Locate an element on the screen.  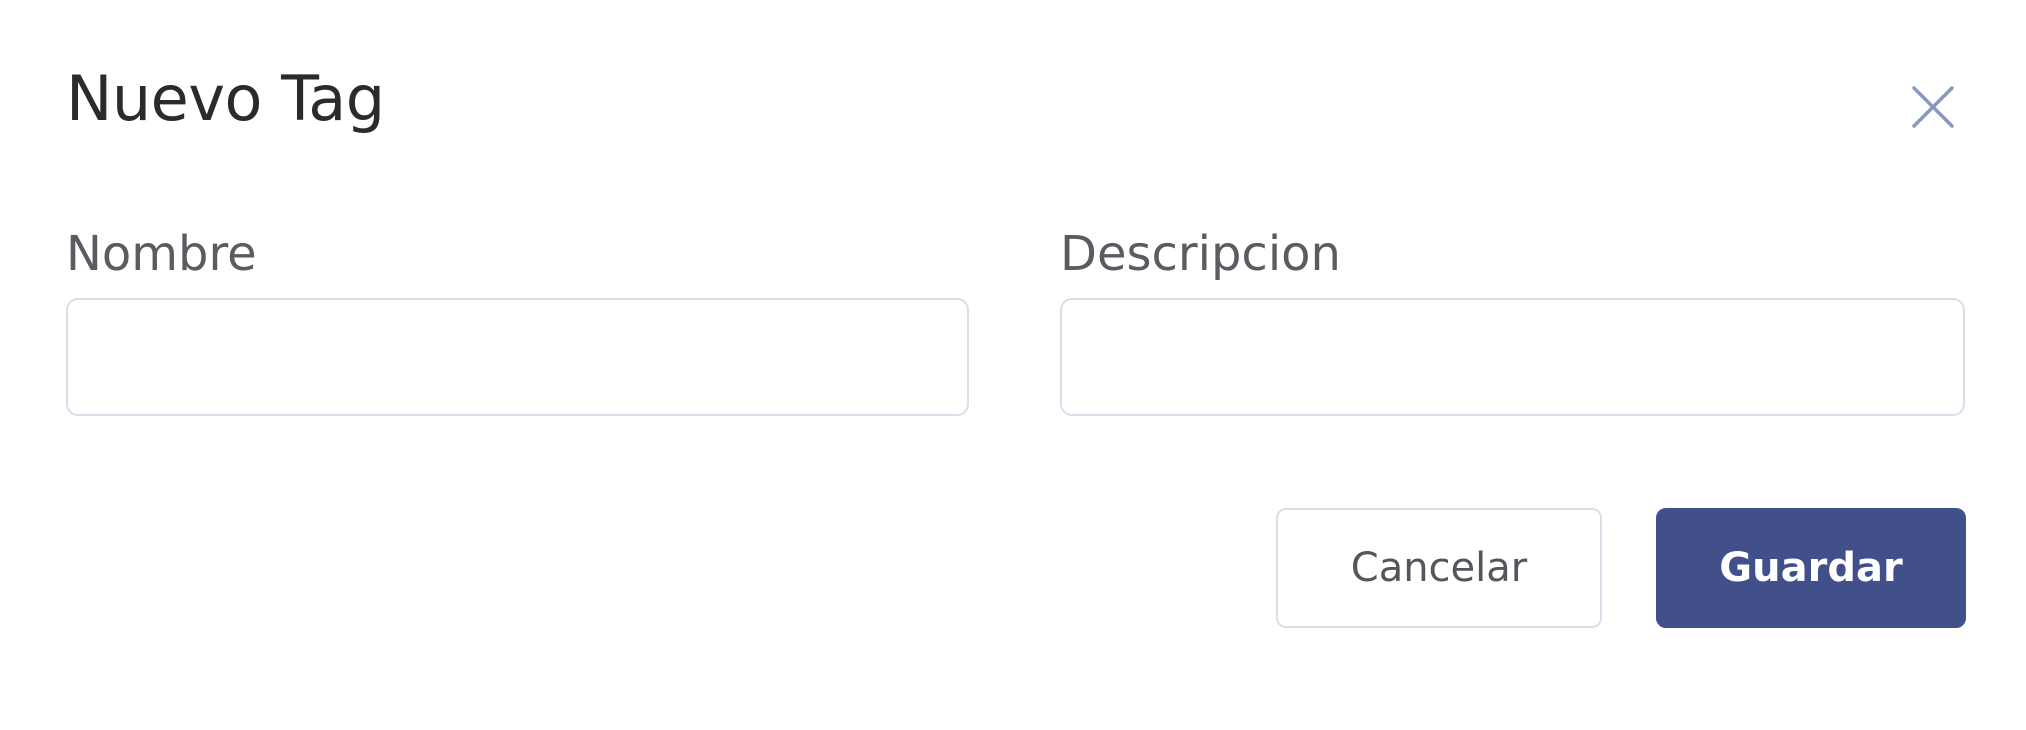
nombre-label: Nombre is located at coordinates (161, 254).